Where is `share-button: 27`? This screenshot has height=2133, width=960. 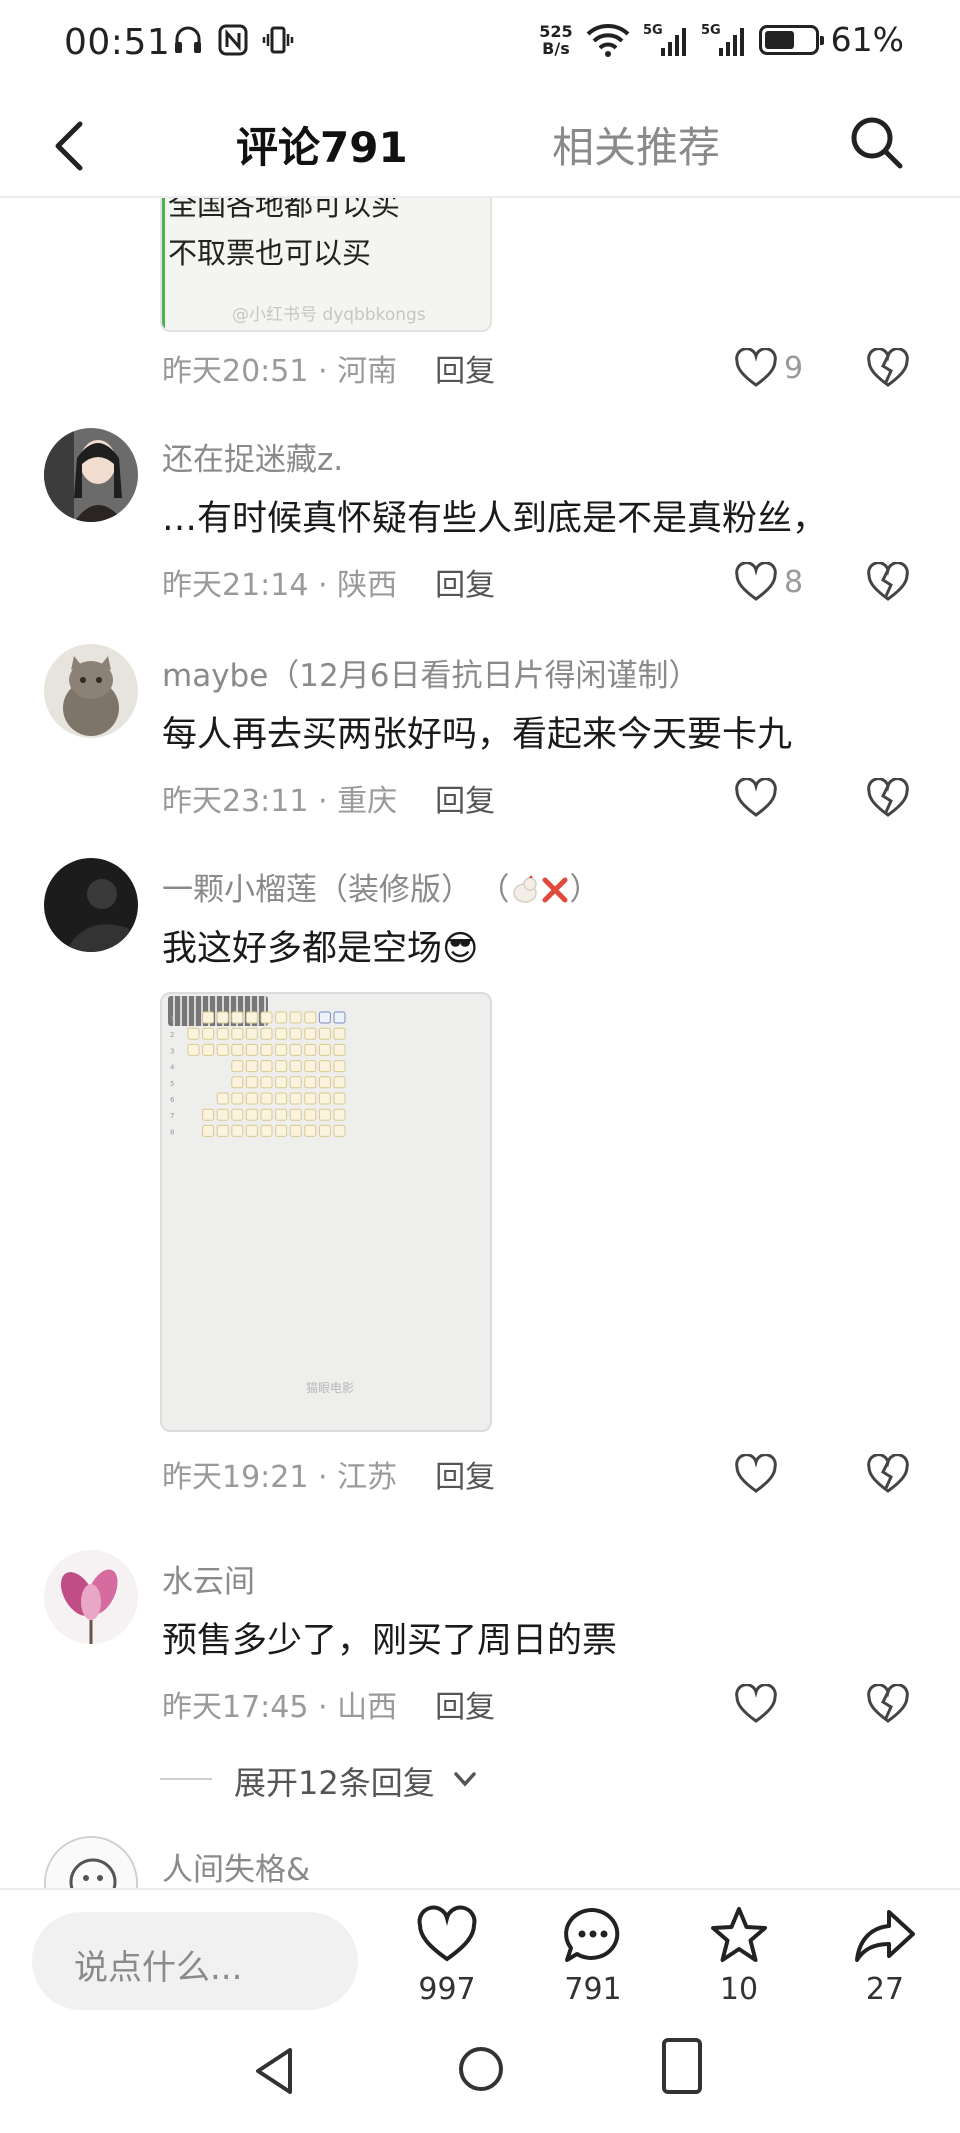
share-button: 27 is located at coordinates (885, 1955).